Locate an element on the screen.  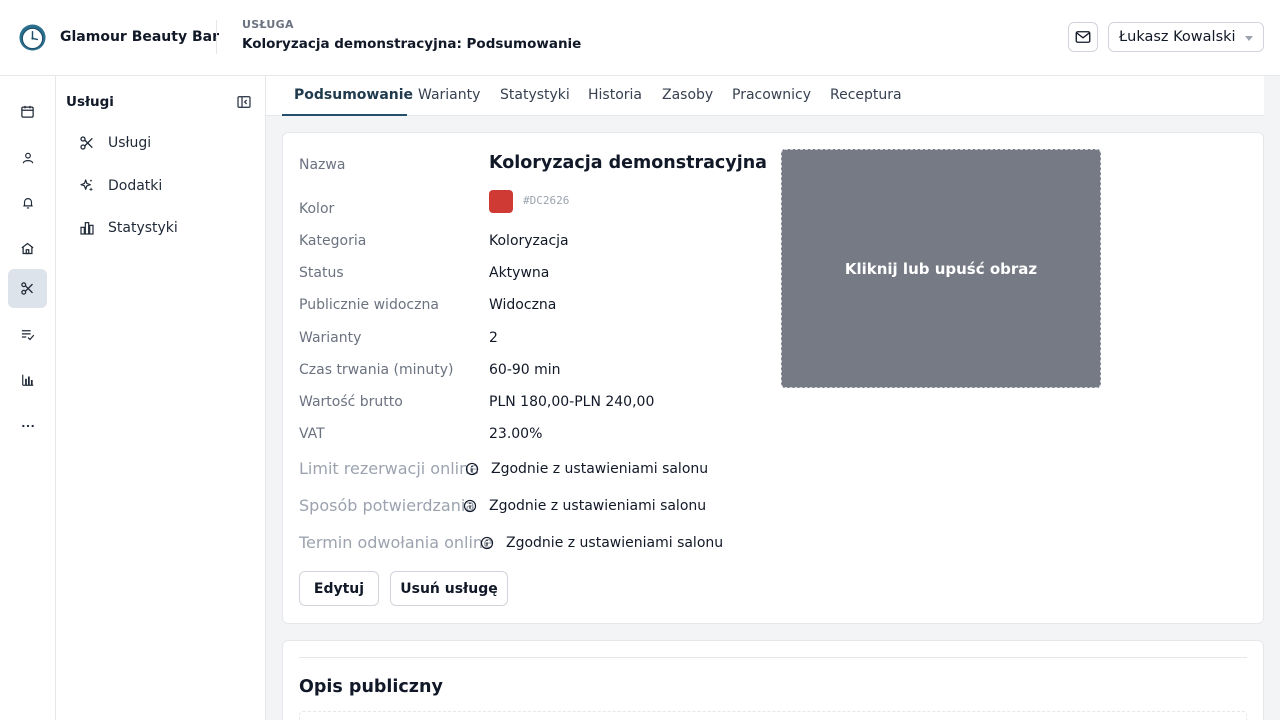
description-editor is located at coordinates (773, 715).